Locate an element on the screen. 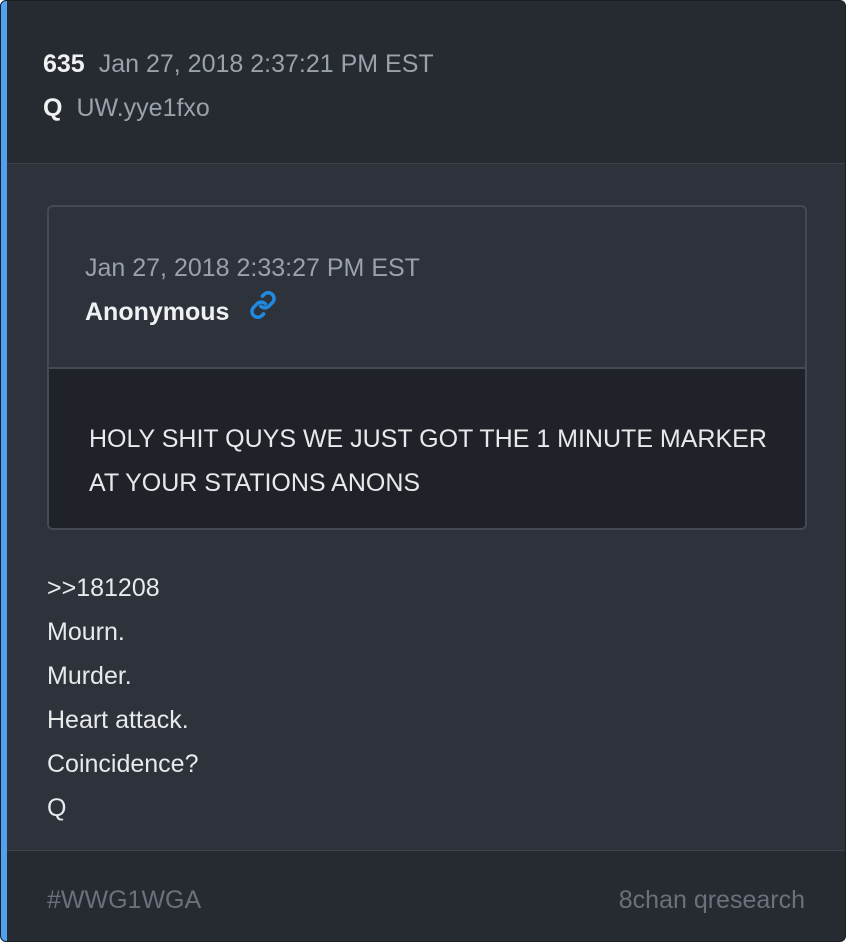 The width and height of the screenshot is (848, 944). source-label: 8chan qresearch is located at coordinates (711, 900).